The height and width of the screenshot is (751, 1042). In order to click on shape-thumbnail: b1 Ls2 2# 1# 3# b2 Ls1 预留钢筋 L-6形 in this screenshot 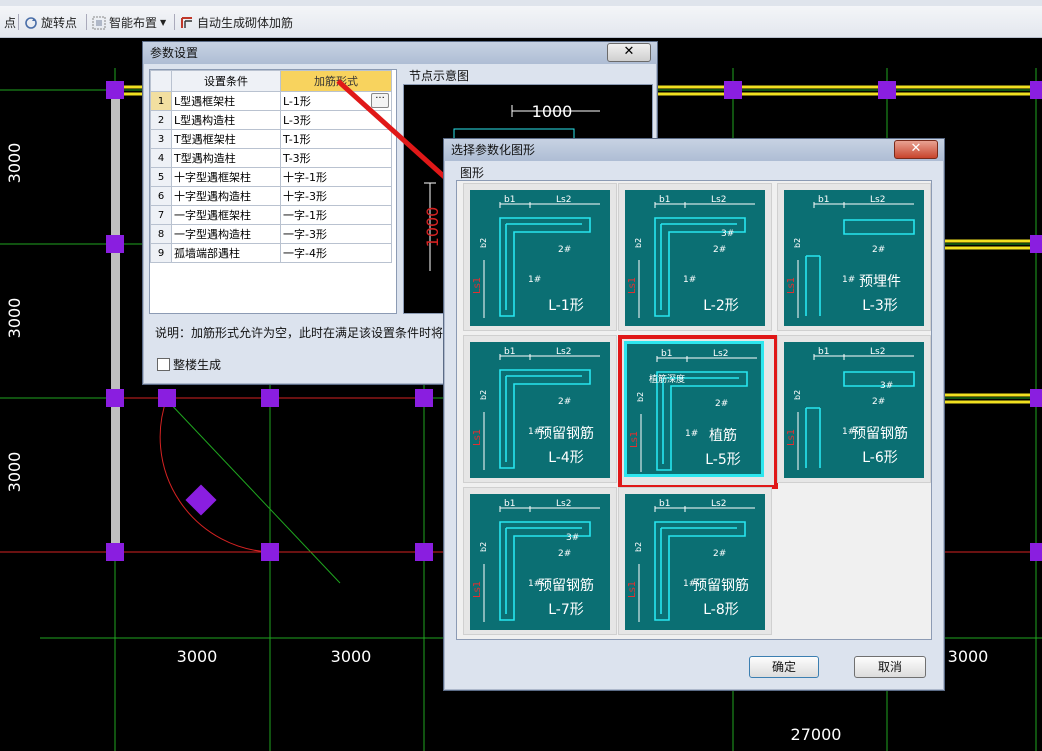, I will do `click(854, 410)`.